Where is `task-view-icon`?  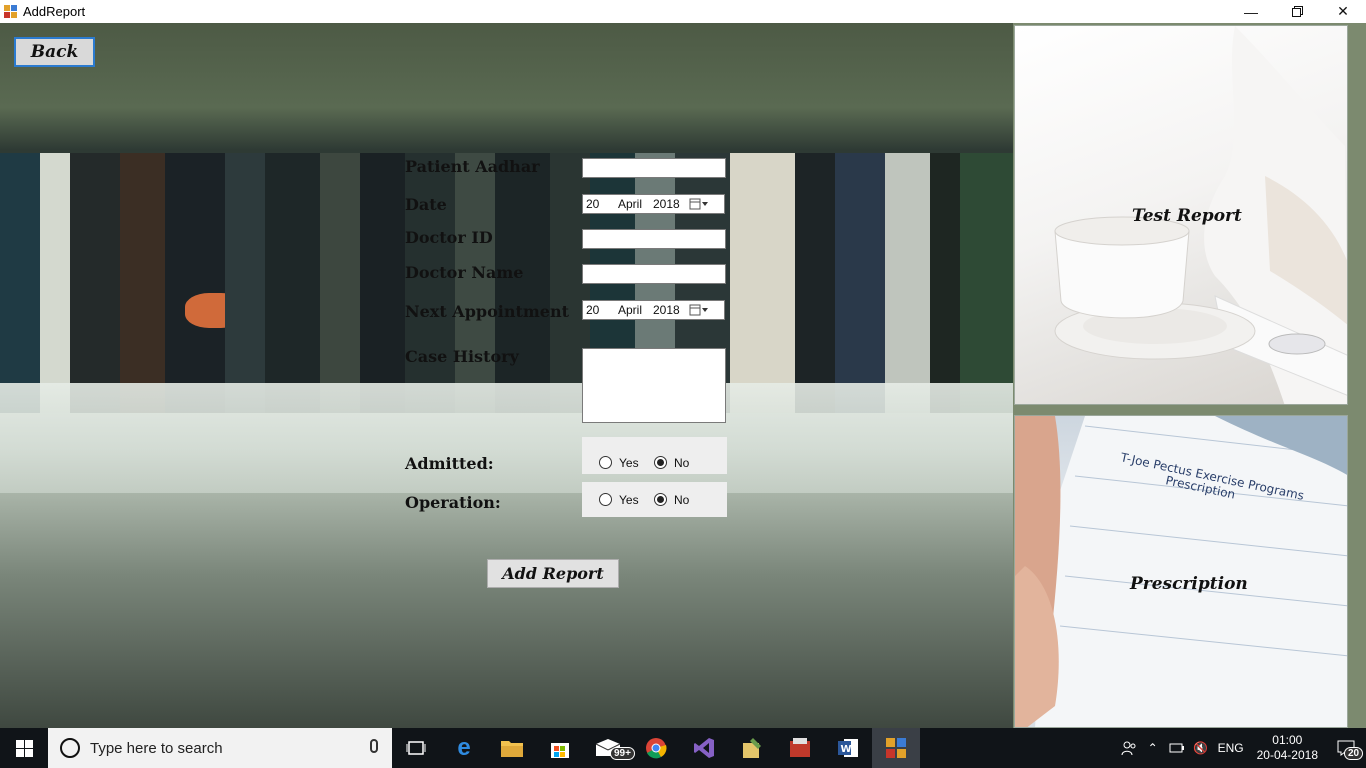
task-view-icon is located at coordinates (416, 748).